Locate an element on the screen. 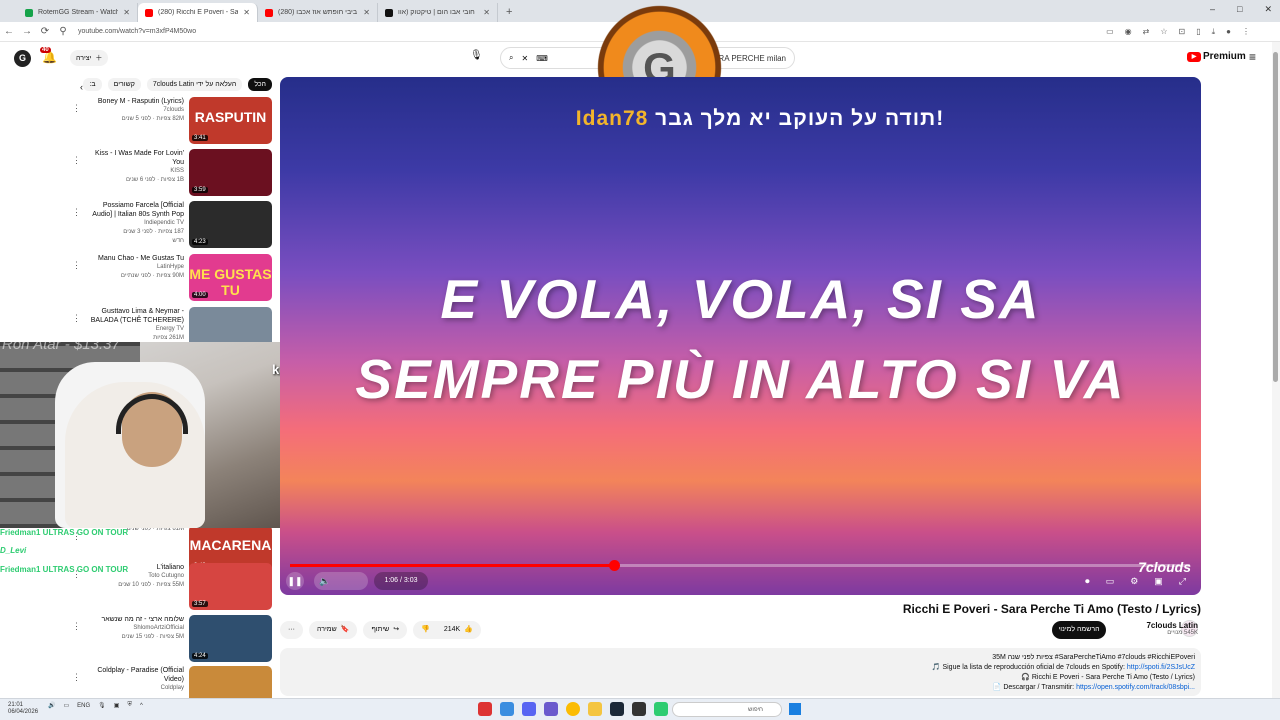 The image size is (1280, 720). progress-bar is located at coordinates (740, 565).